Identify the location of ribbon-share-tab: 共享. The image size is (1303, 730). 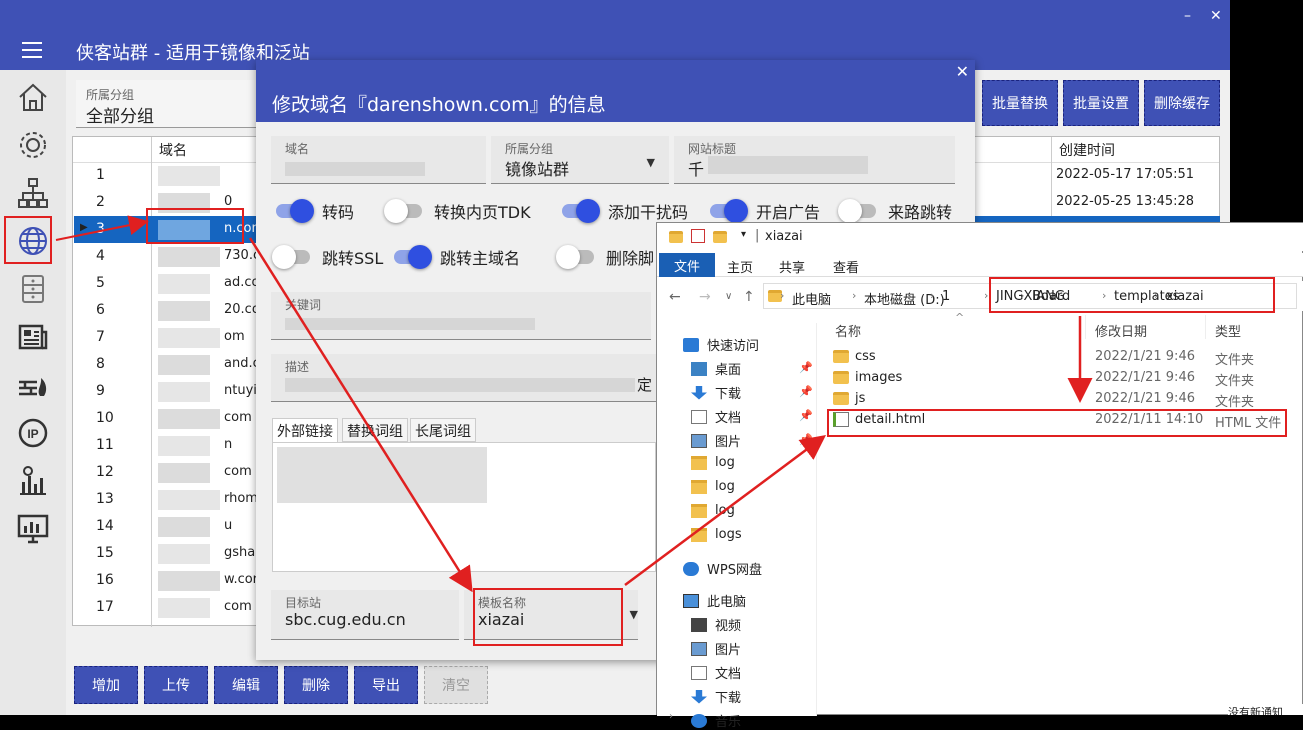
(792, 266).